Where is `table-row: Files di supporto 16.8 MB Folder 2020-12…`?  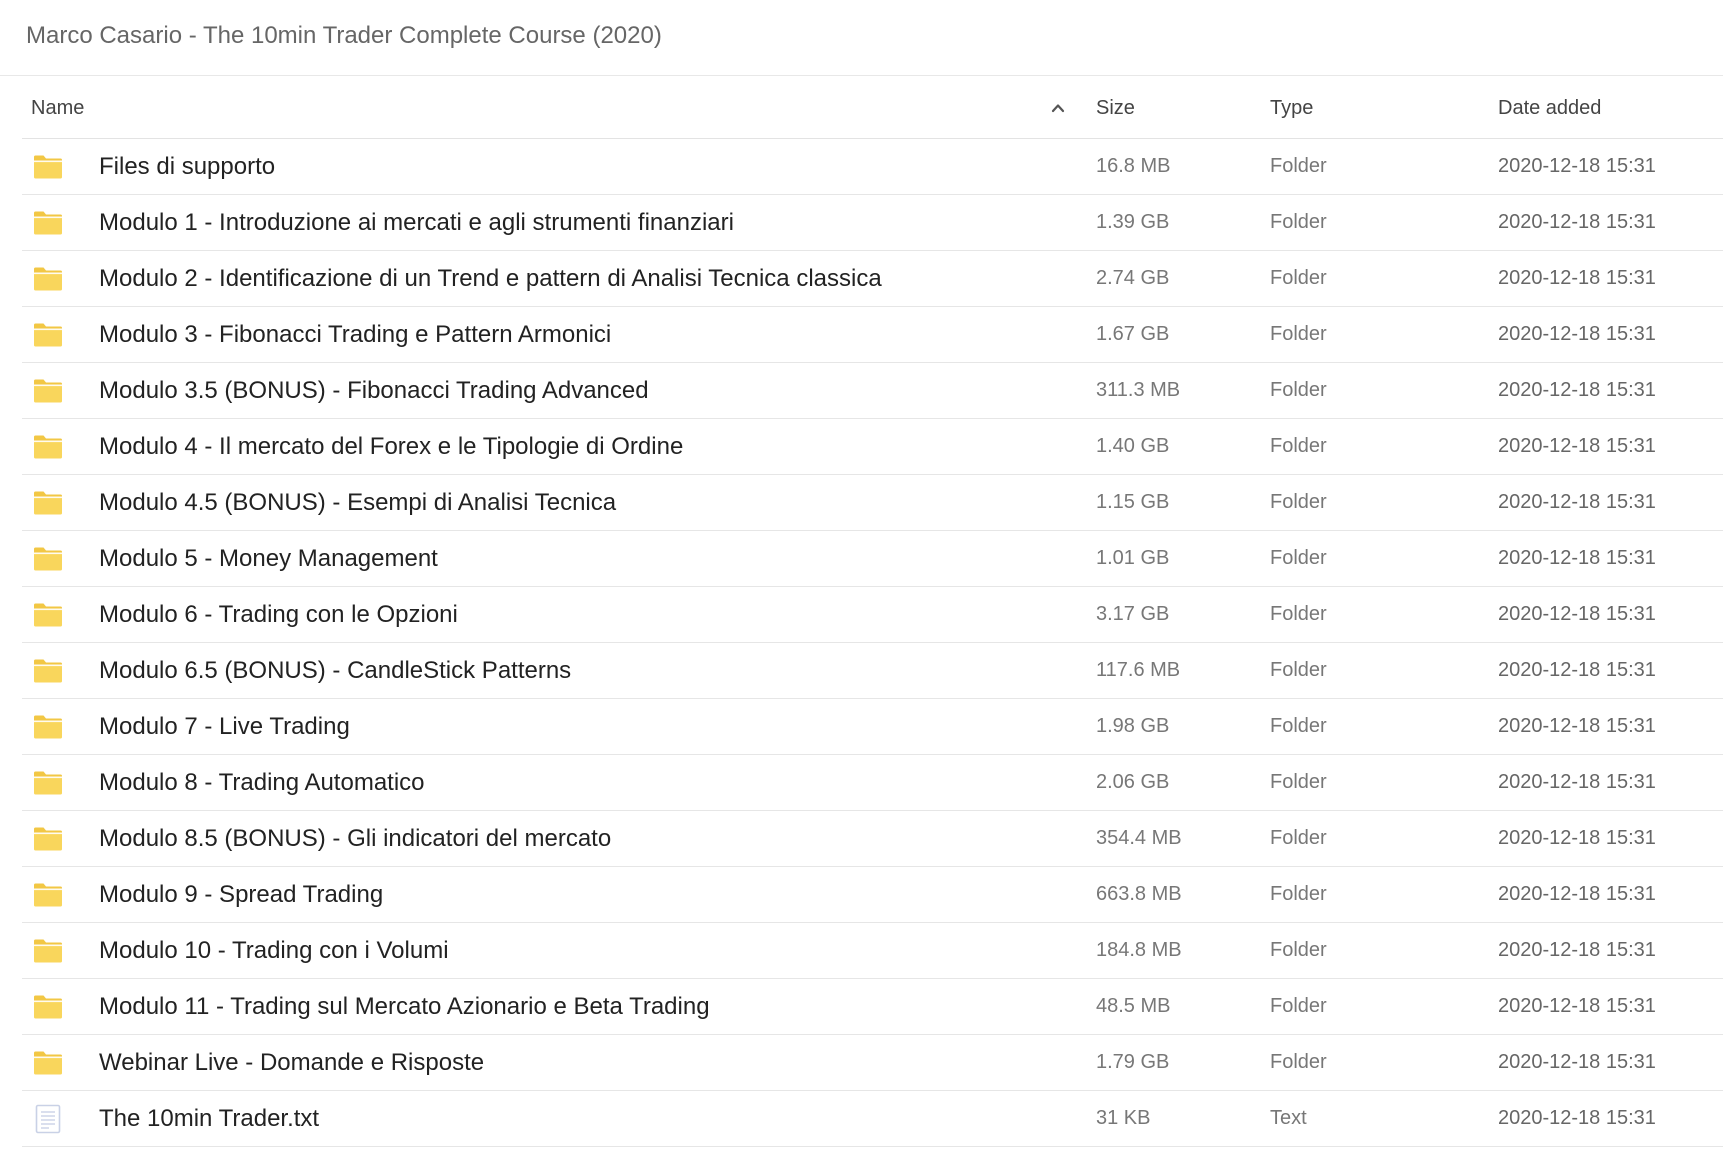 table-row: Files di supporto 16.8 MB Folder 2020-12… is located at coordinates (872, 167).